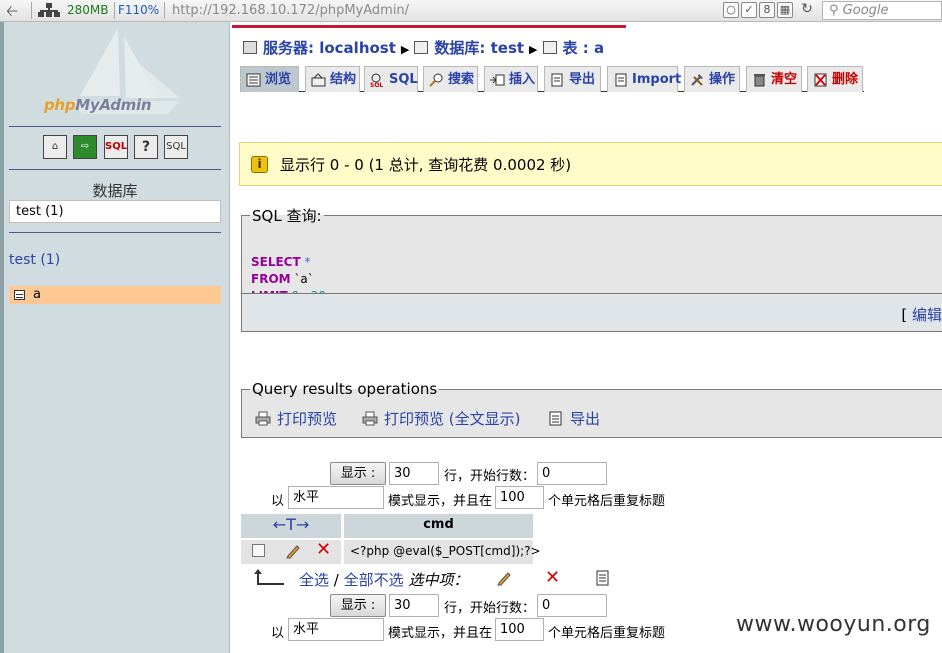 The width and height of the screenshot is (942, 653). What do you see at coordinates (138, 10) in the screenshot?
I see `zoom-indicator: F110%` at bounding box center [138, 10].